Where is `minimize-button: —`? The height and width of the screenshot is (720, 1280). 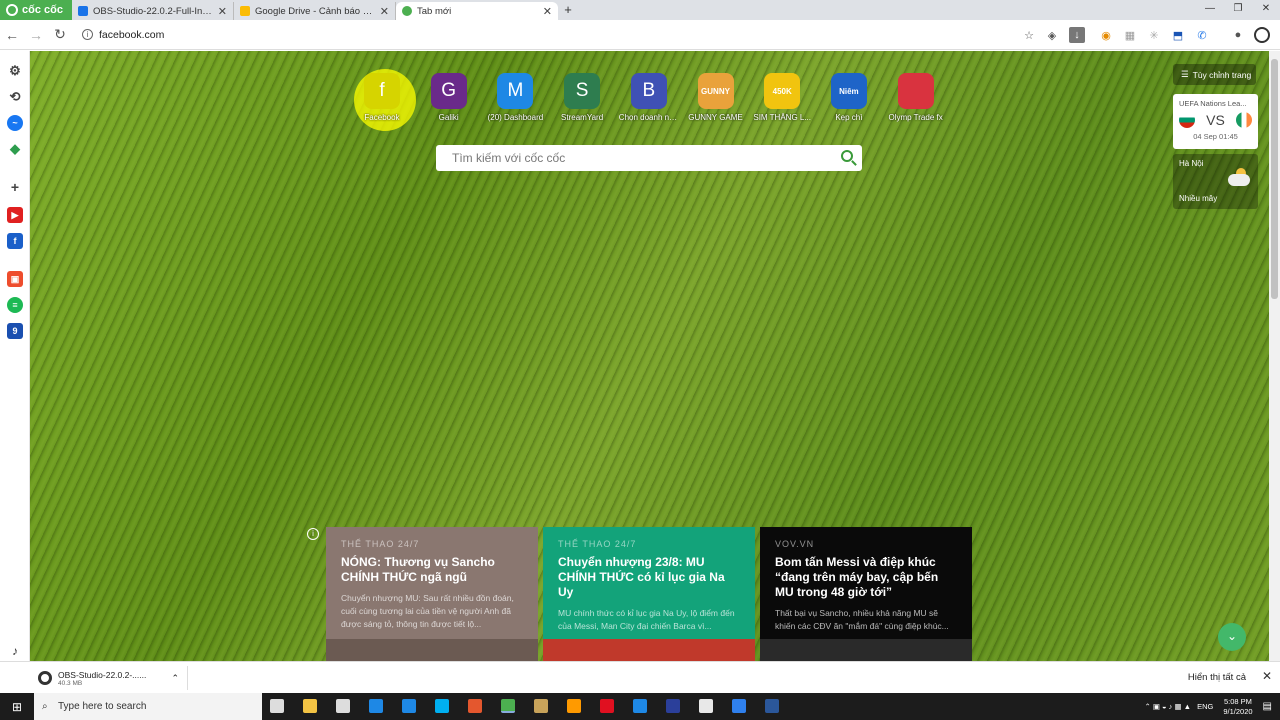
minimize-button: — is located at coordinates (1210, 10).